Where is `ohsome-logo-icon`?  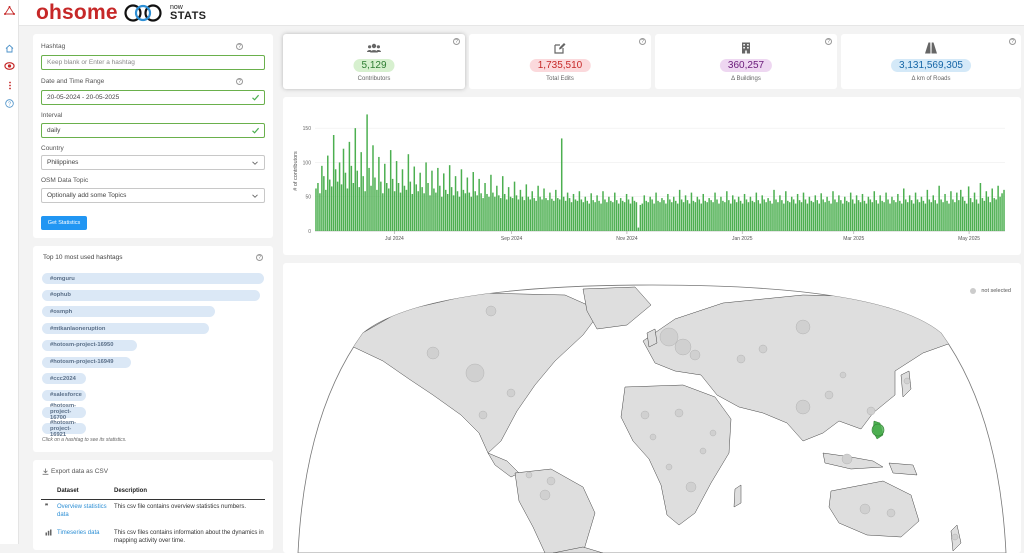 ohsome-logo-icon is located at coordinates (9, 10).